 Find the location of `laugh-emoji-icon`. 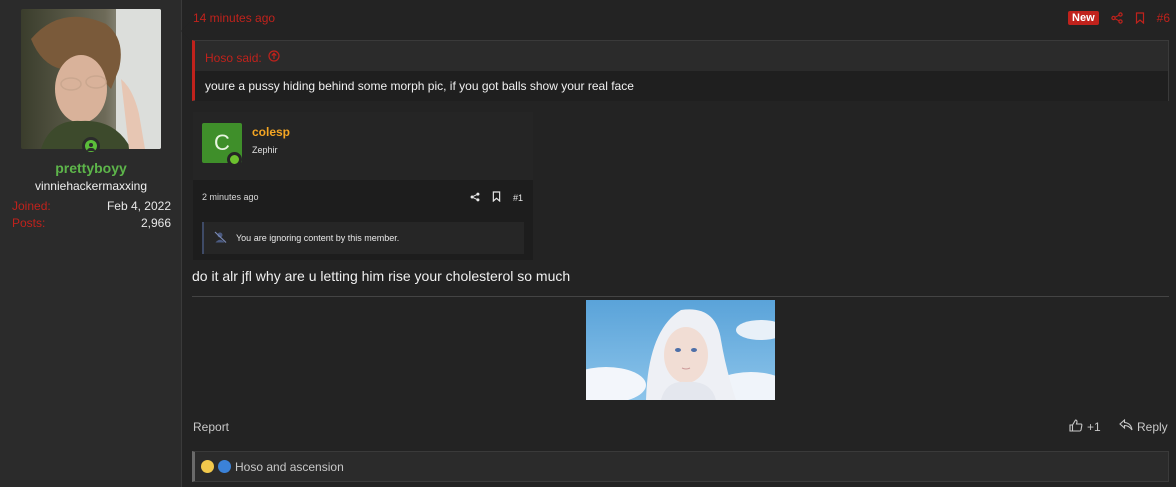

laugh-emoji-icon is located at coordinates (207, 466).